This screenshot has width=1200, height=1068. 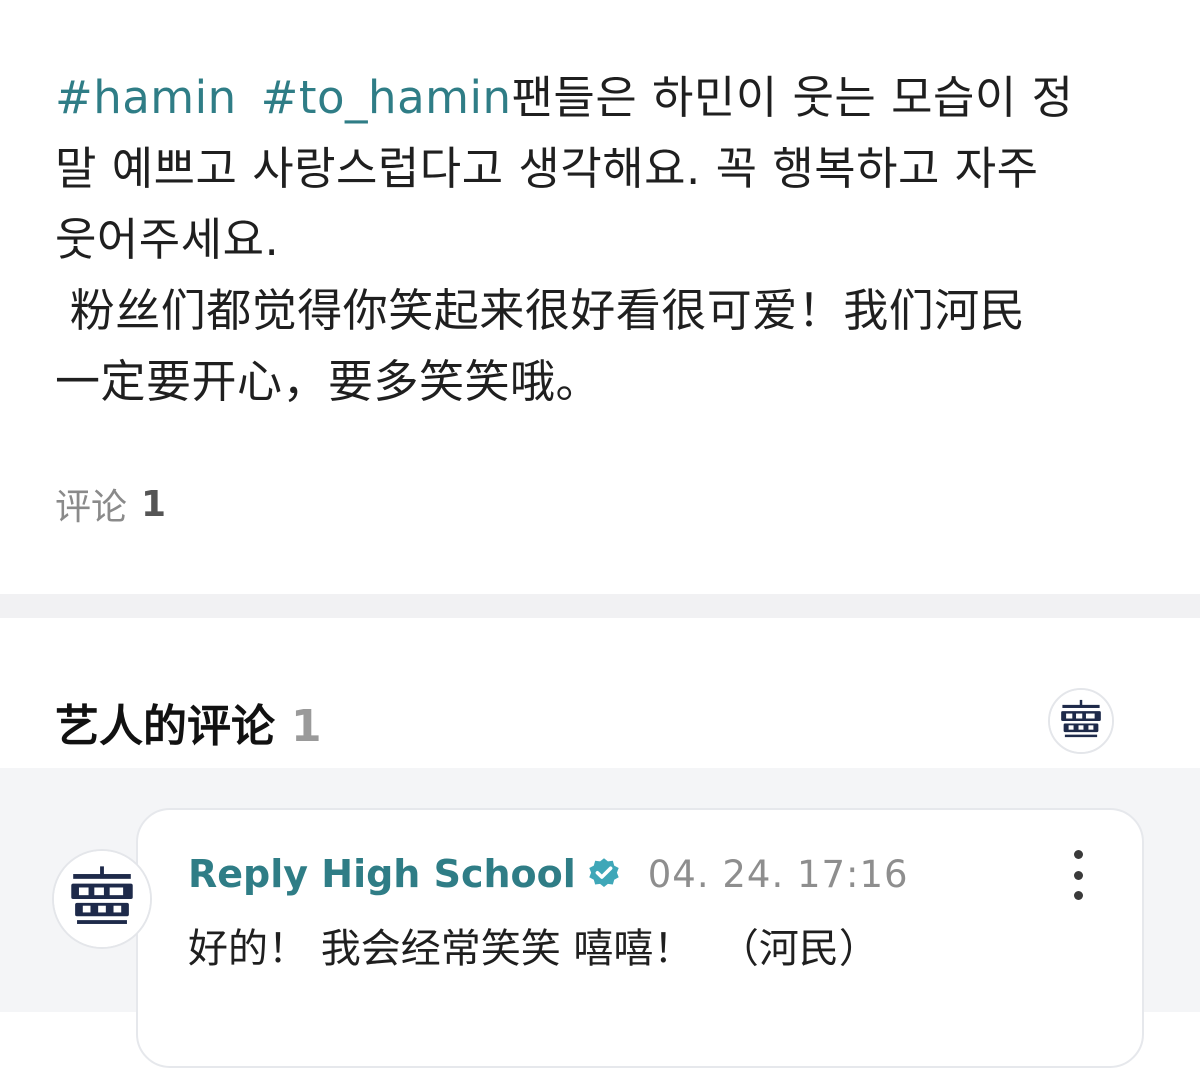 I want to click on post-line-1: #hamin #to_hamin팬들은 하민이 웃는 모습이 정, so click(x=600, y=97).